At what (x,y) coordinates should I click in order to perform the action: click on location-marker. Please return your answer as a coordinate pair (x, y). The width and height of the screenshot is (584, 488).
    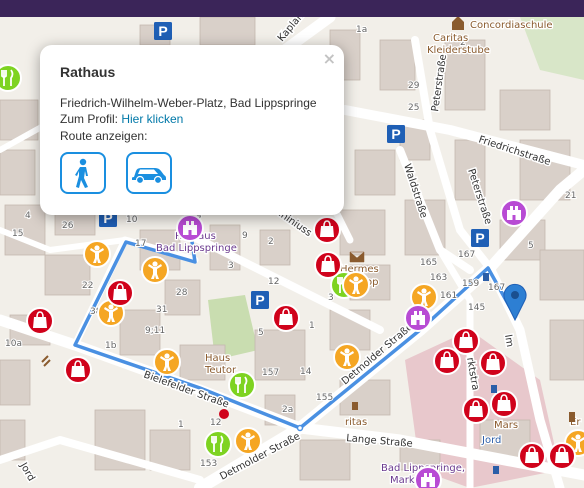
    Looking at the image, I should click on (515, 302).